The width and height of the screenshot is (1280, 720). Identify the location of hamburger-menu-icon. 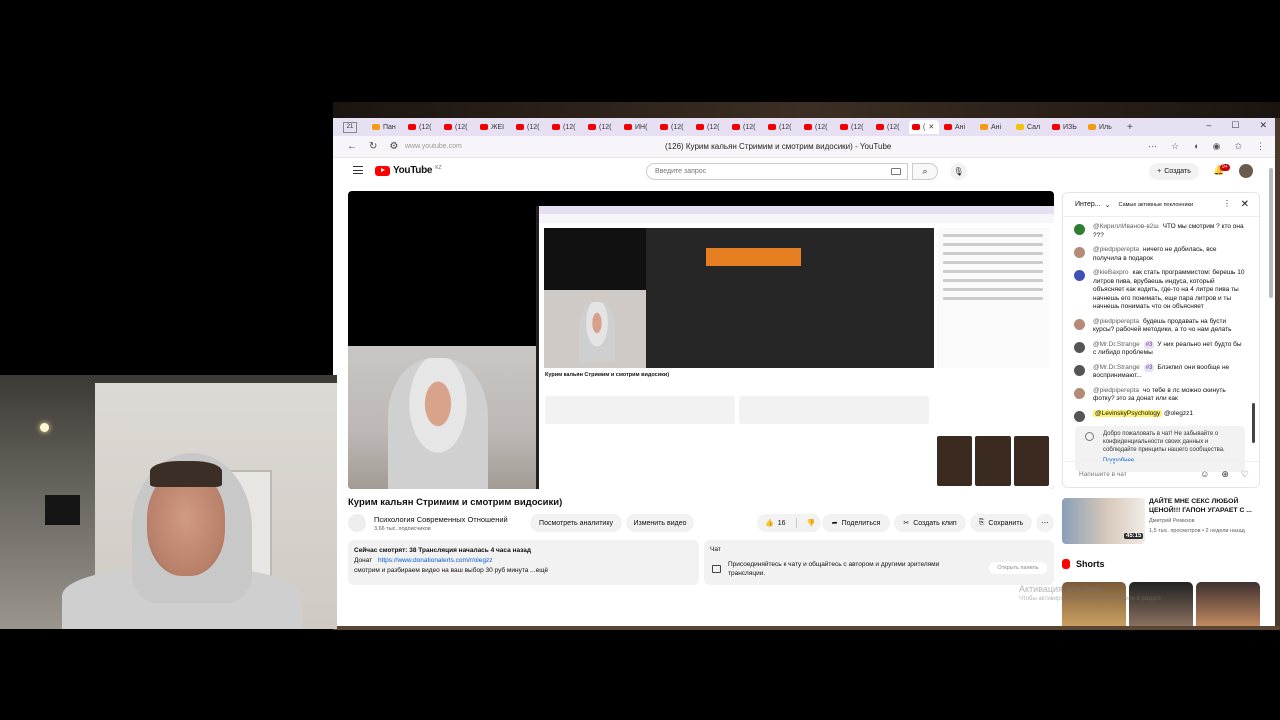
(358, 170).